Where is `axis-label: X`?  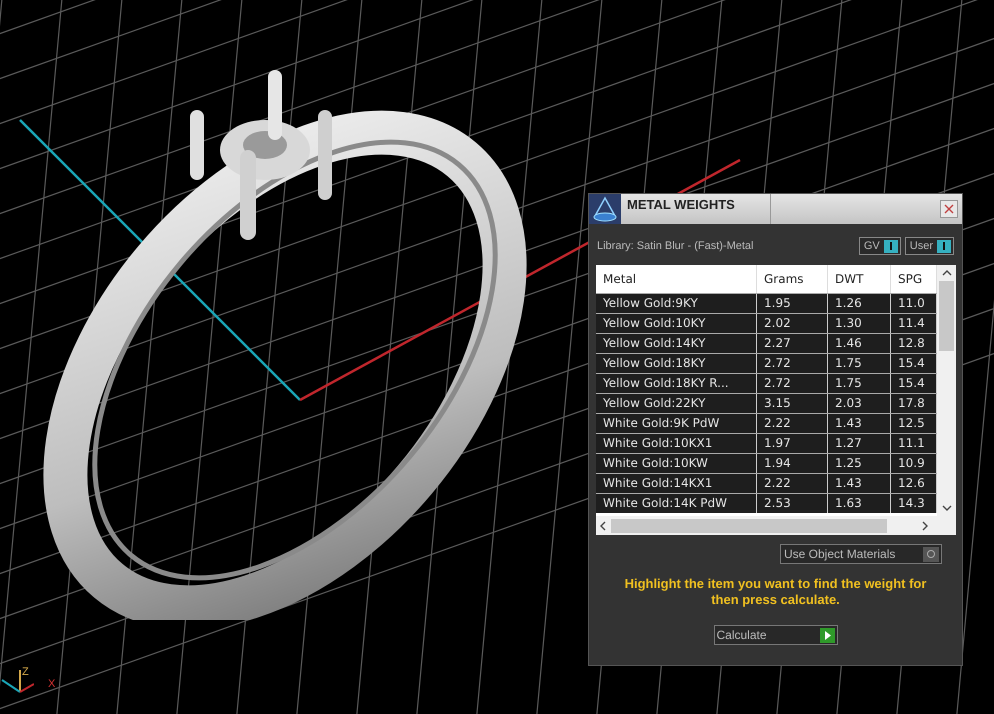
axis-label: X is located at coordinates (52, 684).